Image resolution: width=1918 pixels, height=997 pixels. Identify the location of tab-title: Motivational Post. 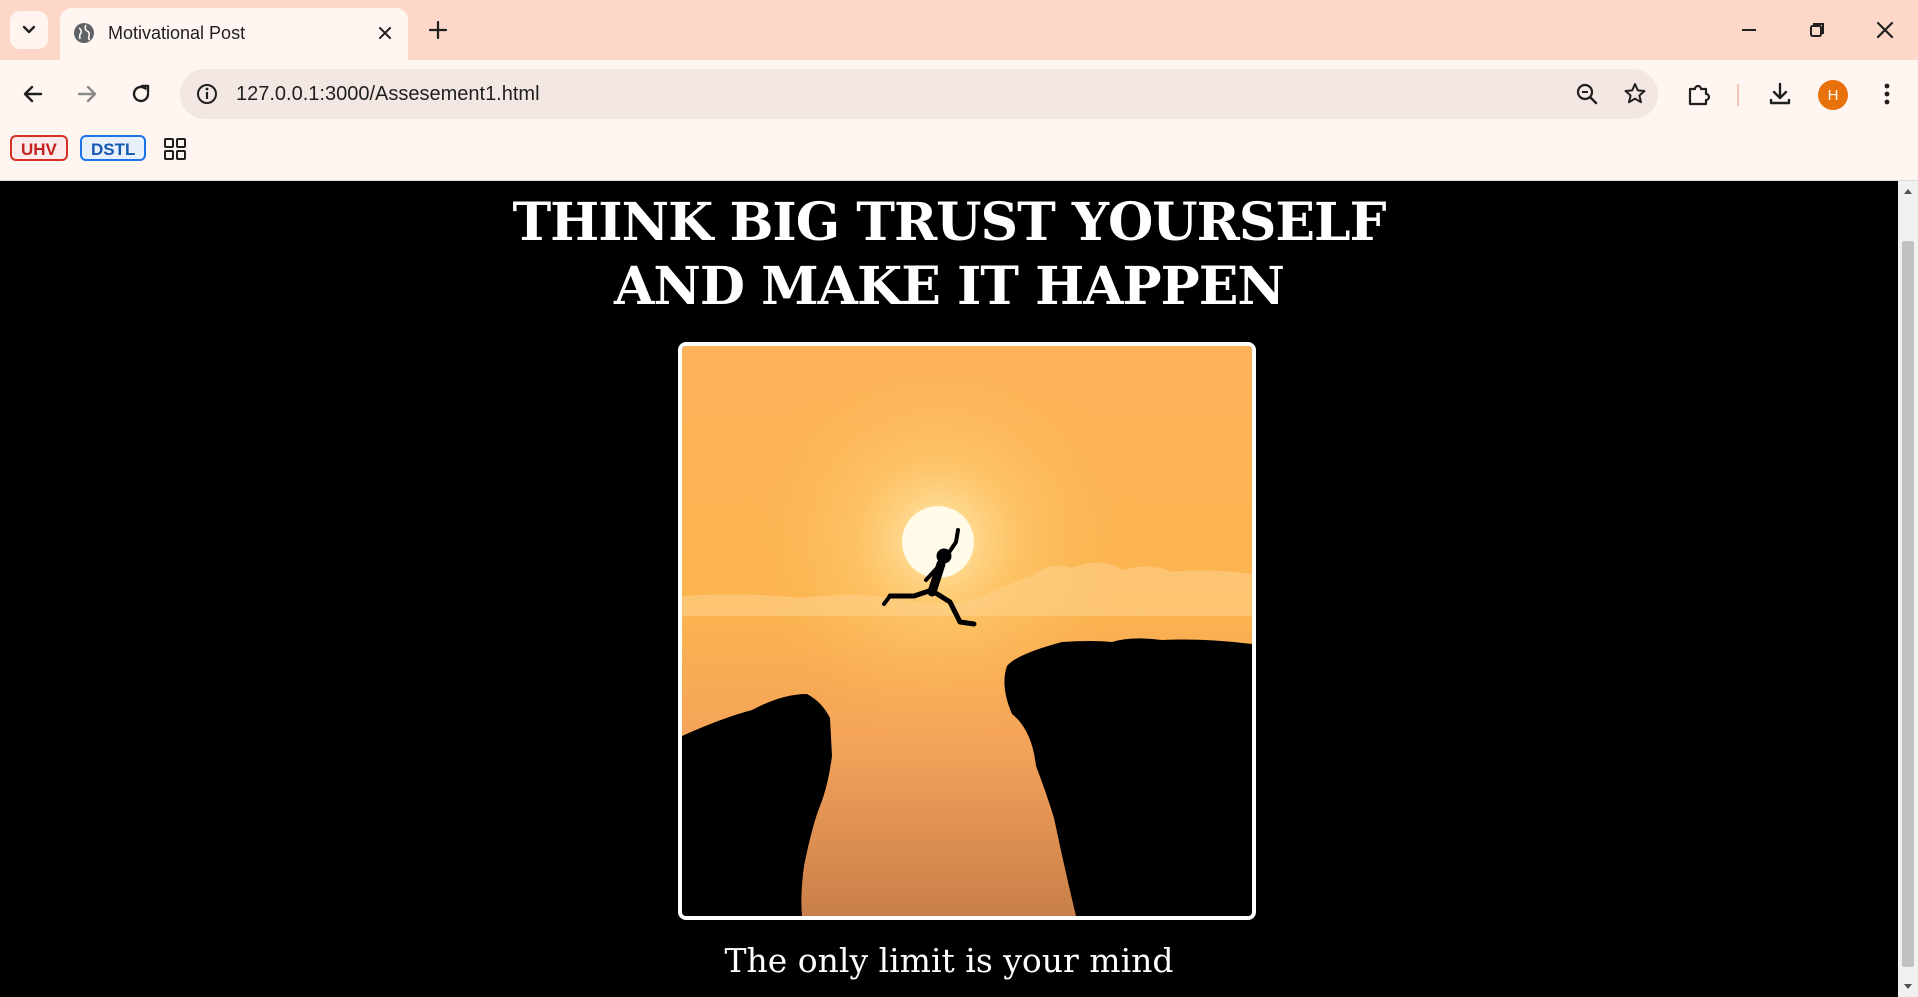
(177, 33).